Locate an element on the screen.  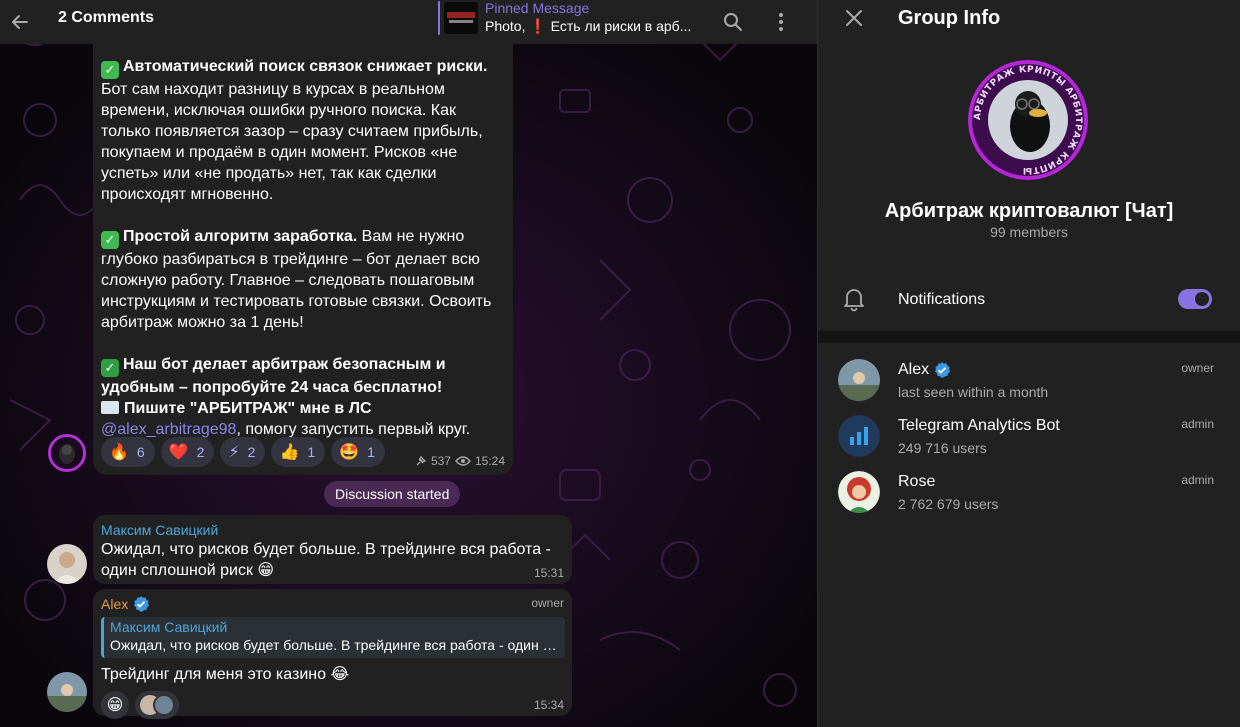
more-button is located at coordinates (781, 22).